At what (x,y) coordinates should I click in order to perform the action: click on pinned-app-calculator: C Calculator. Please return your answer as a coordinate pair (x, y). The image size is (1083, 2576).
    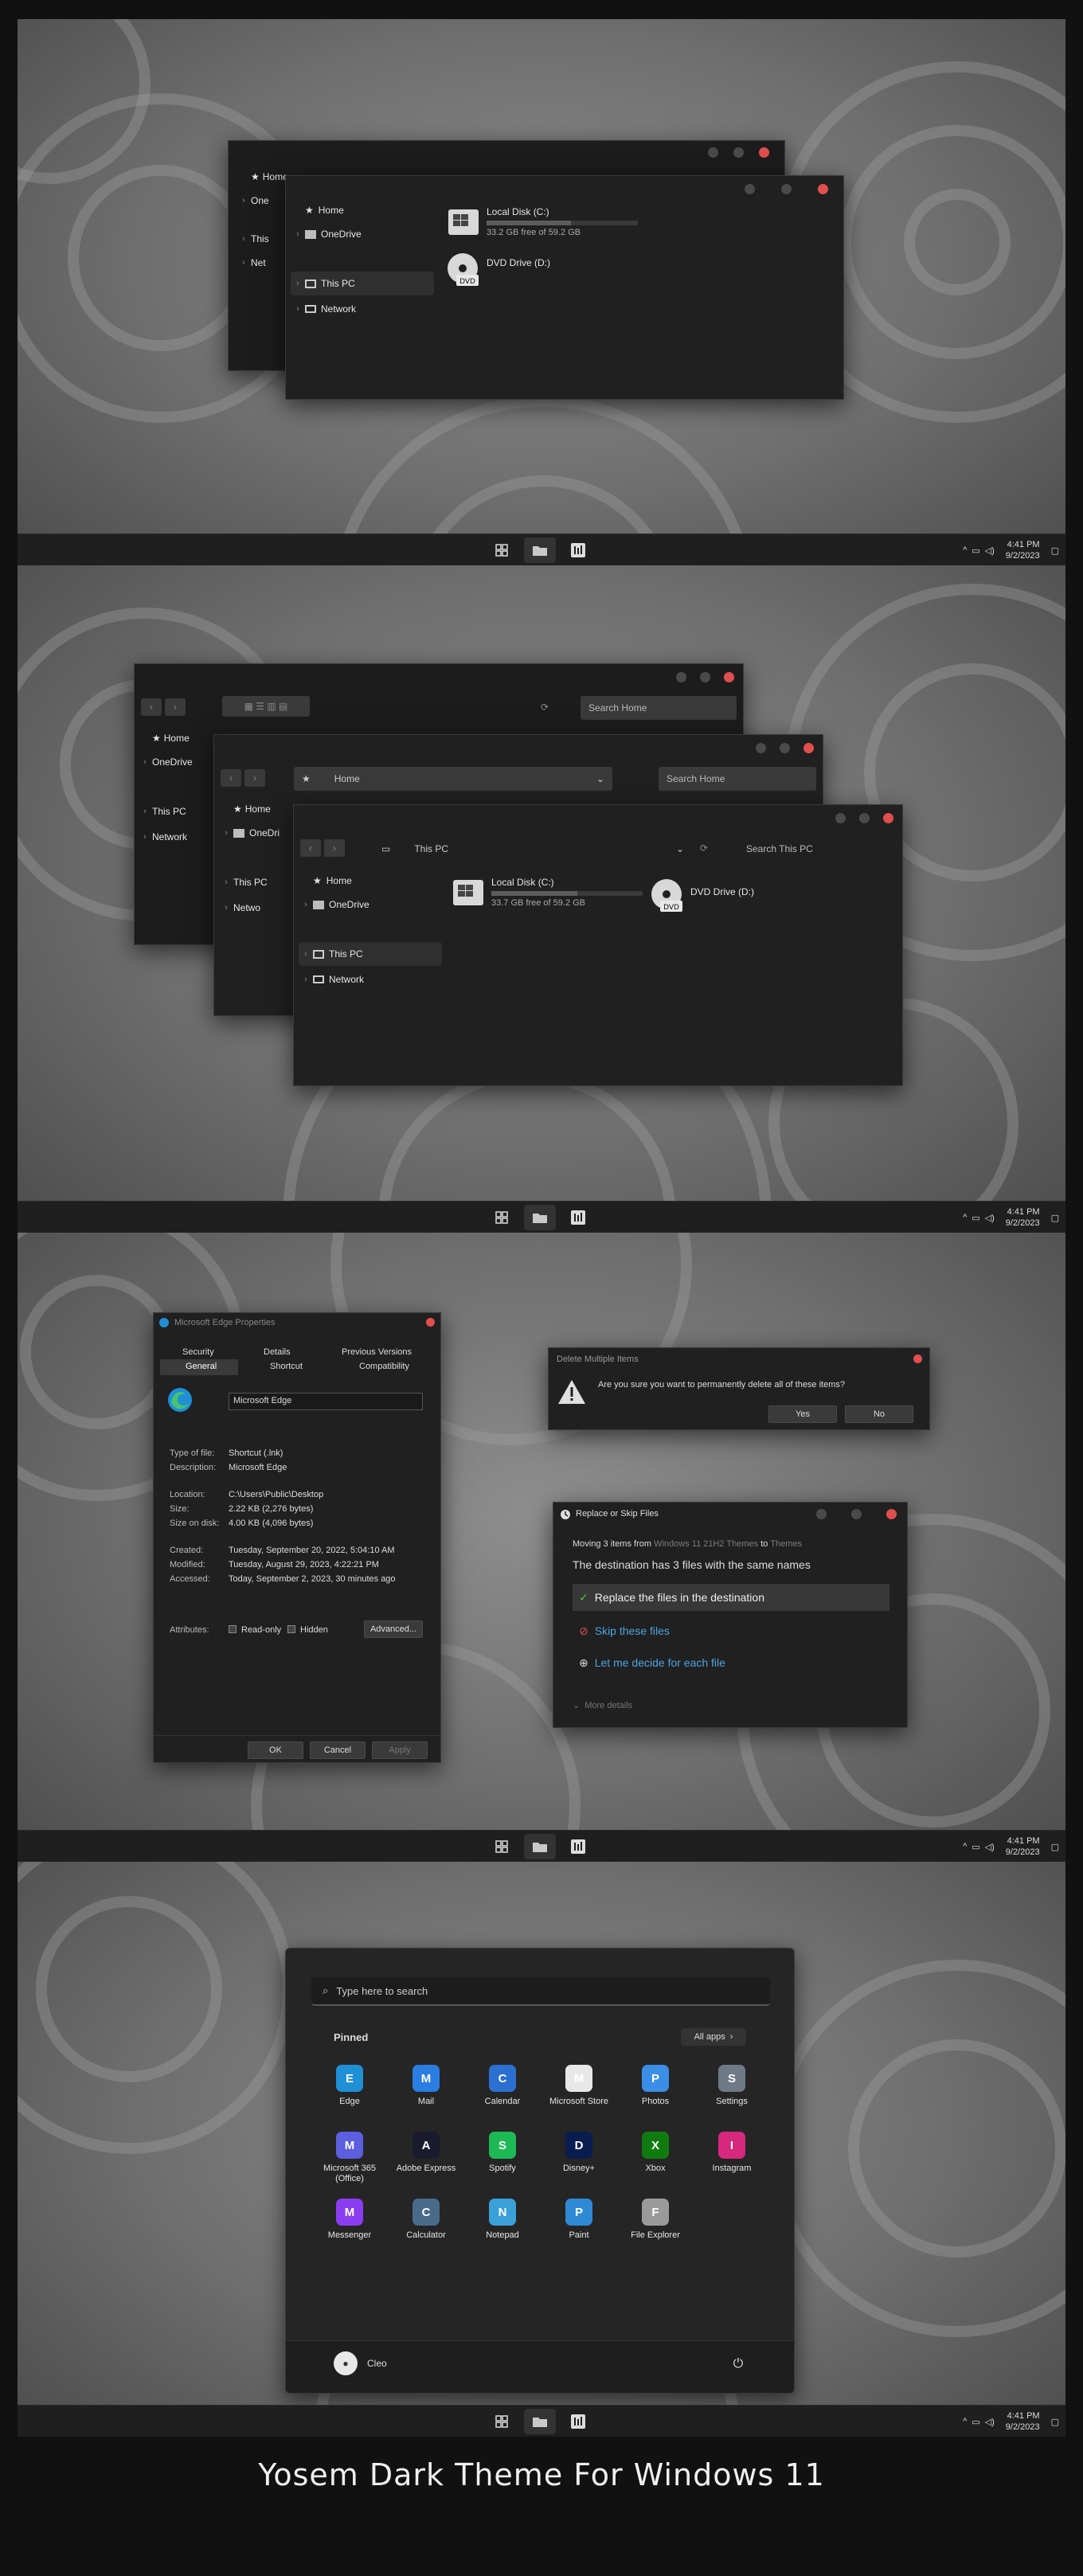
    Looking at the image, I should click on (426, 2220).